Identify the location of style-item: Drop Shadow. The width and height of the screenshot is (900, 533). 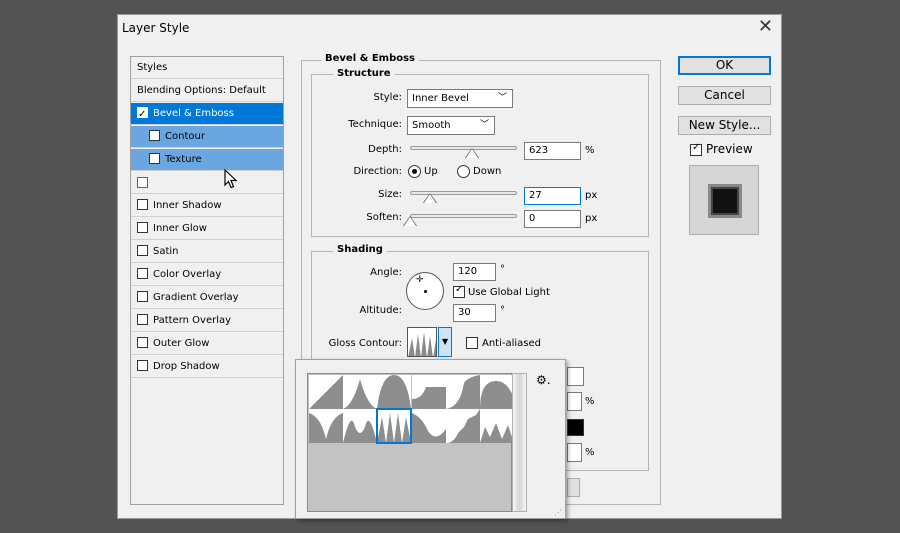
(207, 367).